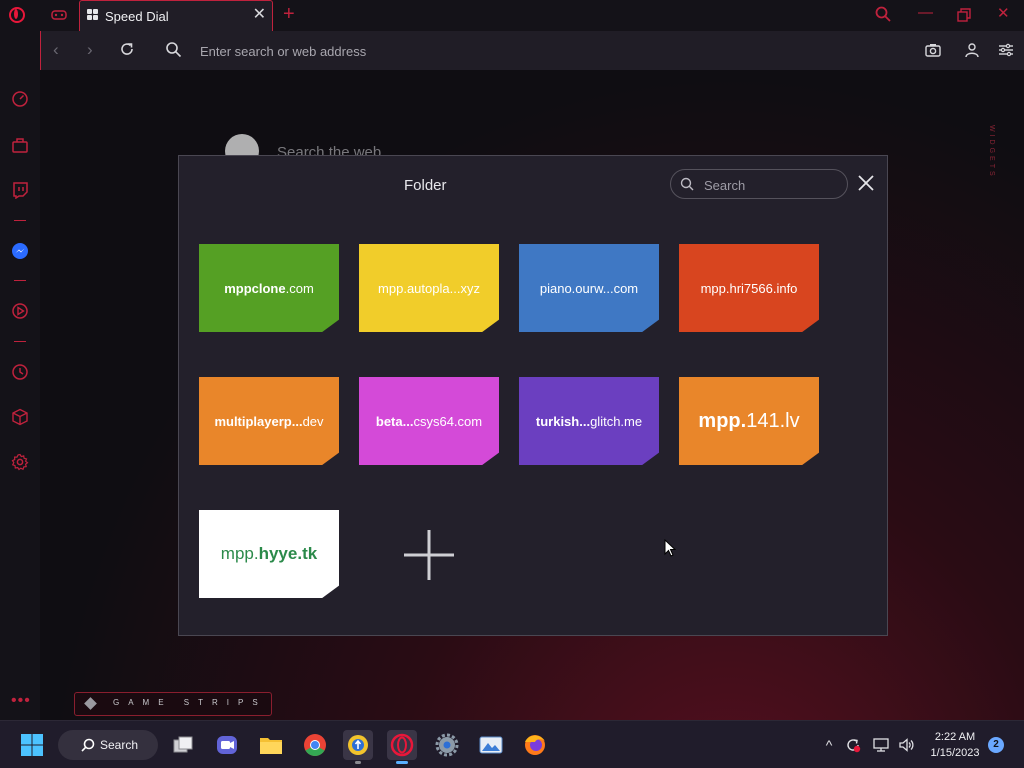 This screenshot has height=768, width=1024. What do you see at coordinates (271, 745) in the screenshot?
I see `file-explorer-icon` at bounding box center [271, 745].